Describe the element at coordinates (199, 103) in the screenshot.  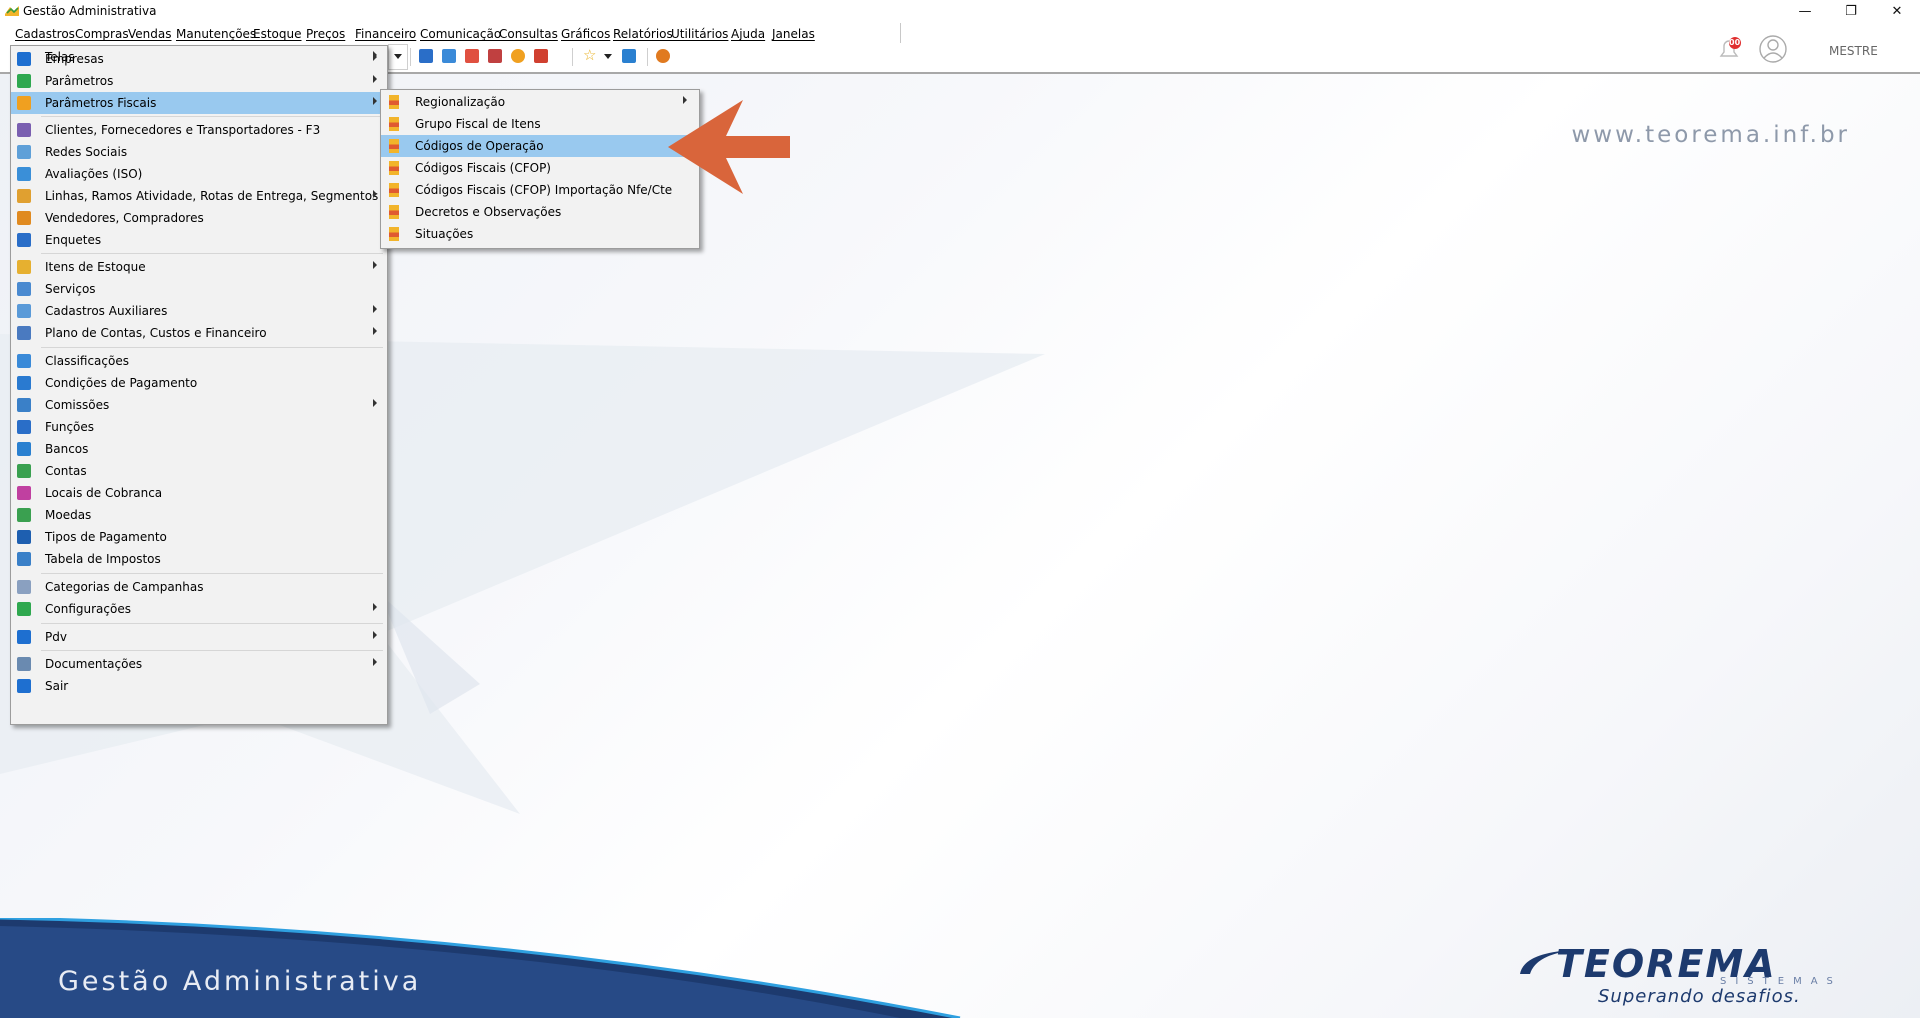
I see `cadastros-menu-item: Parâmetros Fiscais` at that location.